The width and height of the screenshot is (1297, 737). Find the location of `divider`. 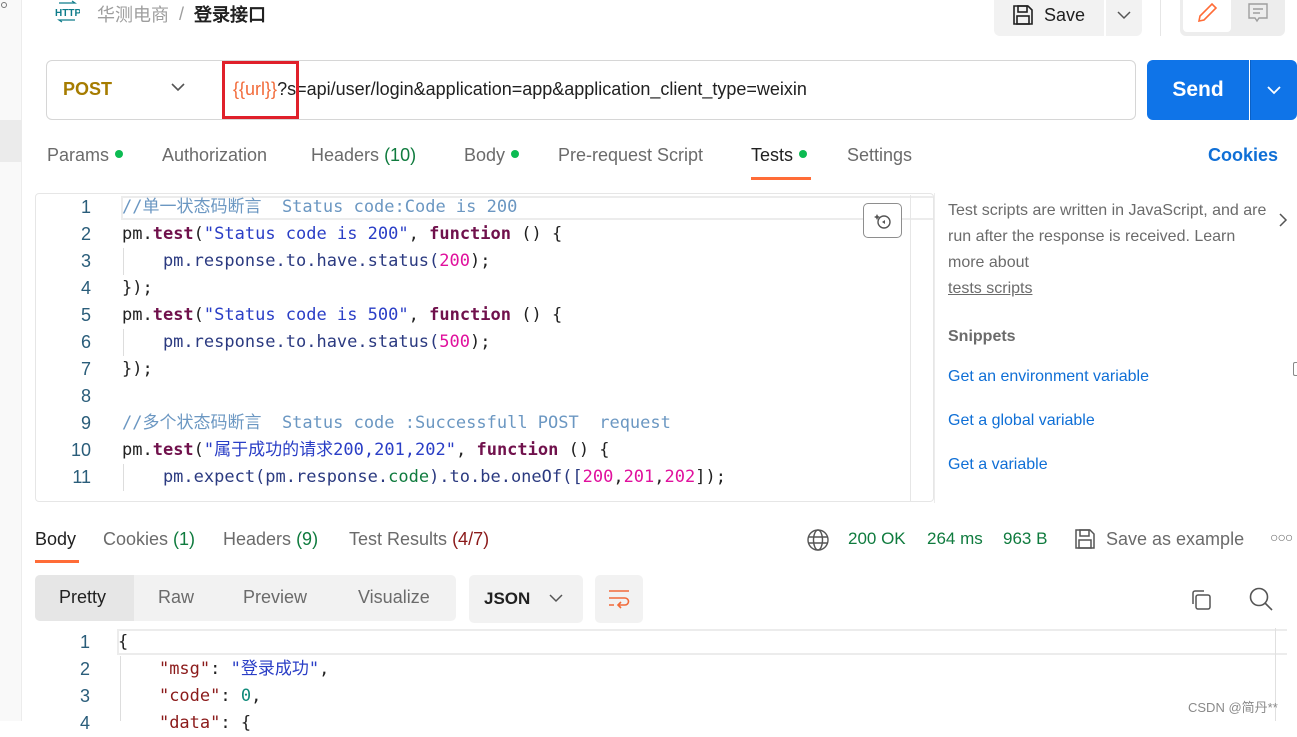

divider is located at coordinates (1160, 18).